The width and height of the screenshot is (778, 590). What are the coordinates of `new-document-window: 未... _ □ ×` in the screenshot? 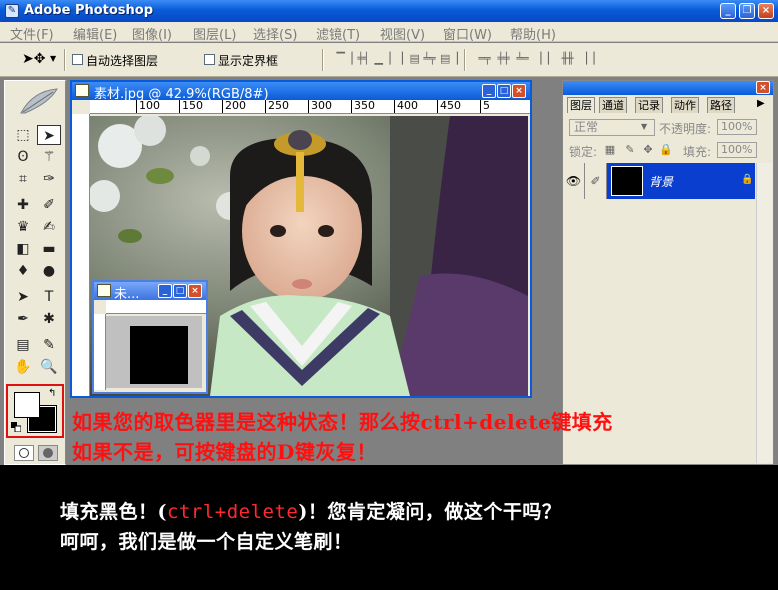 It's located at (150, 337).